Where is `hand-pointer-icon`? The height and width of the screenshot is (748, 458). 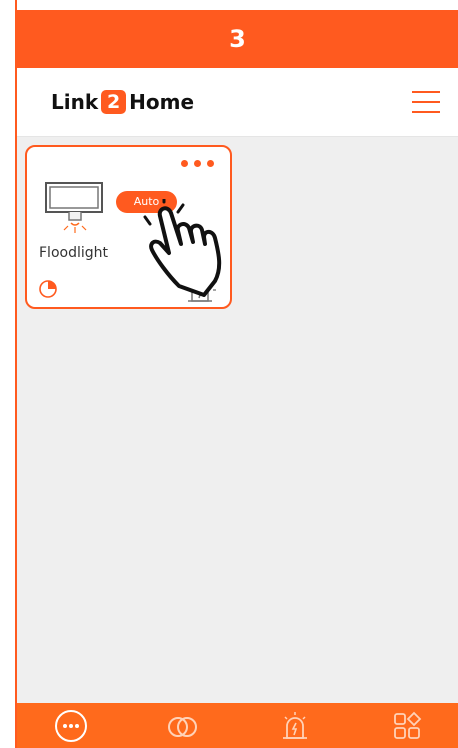
hand-pointer-icon is located at coordinates (182, 248).